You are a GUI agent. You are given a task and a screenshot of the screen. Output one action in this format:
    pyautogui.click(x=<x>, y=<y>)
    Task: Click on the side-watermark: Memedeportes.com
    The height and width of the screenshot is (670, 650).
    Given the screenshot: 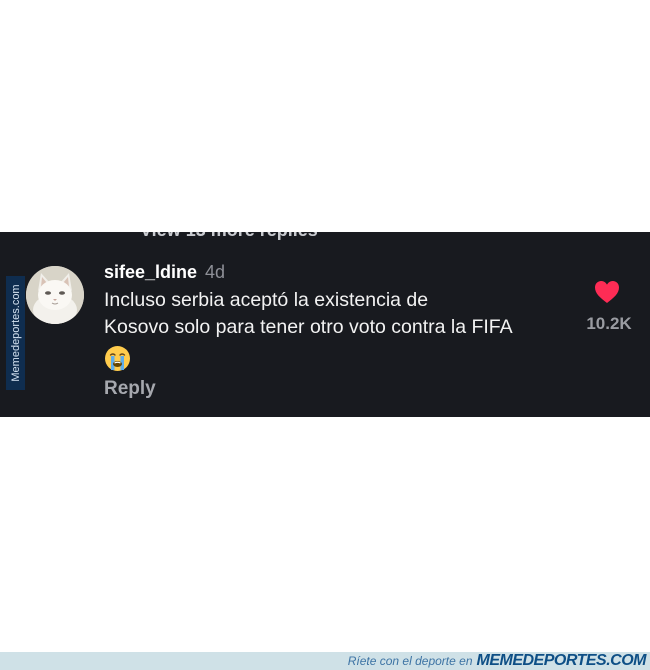 What is the action you would take?
    pyautogui.click(x=15, y=333)
    